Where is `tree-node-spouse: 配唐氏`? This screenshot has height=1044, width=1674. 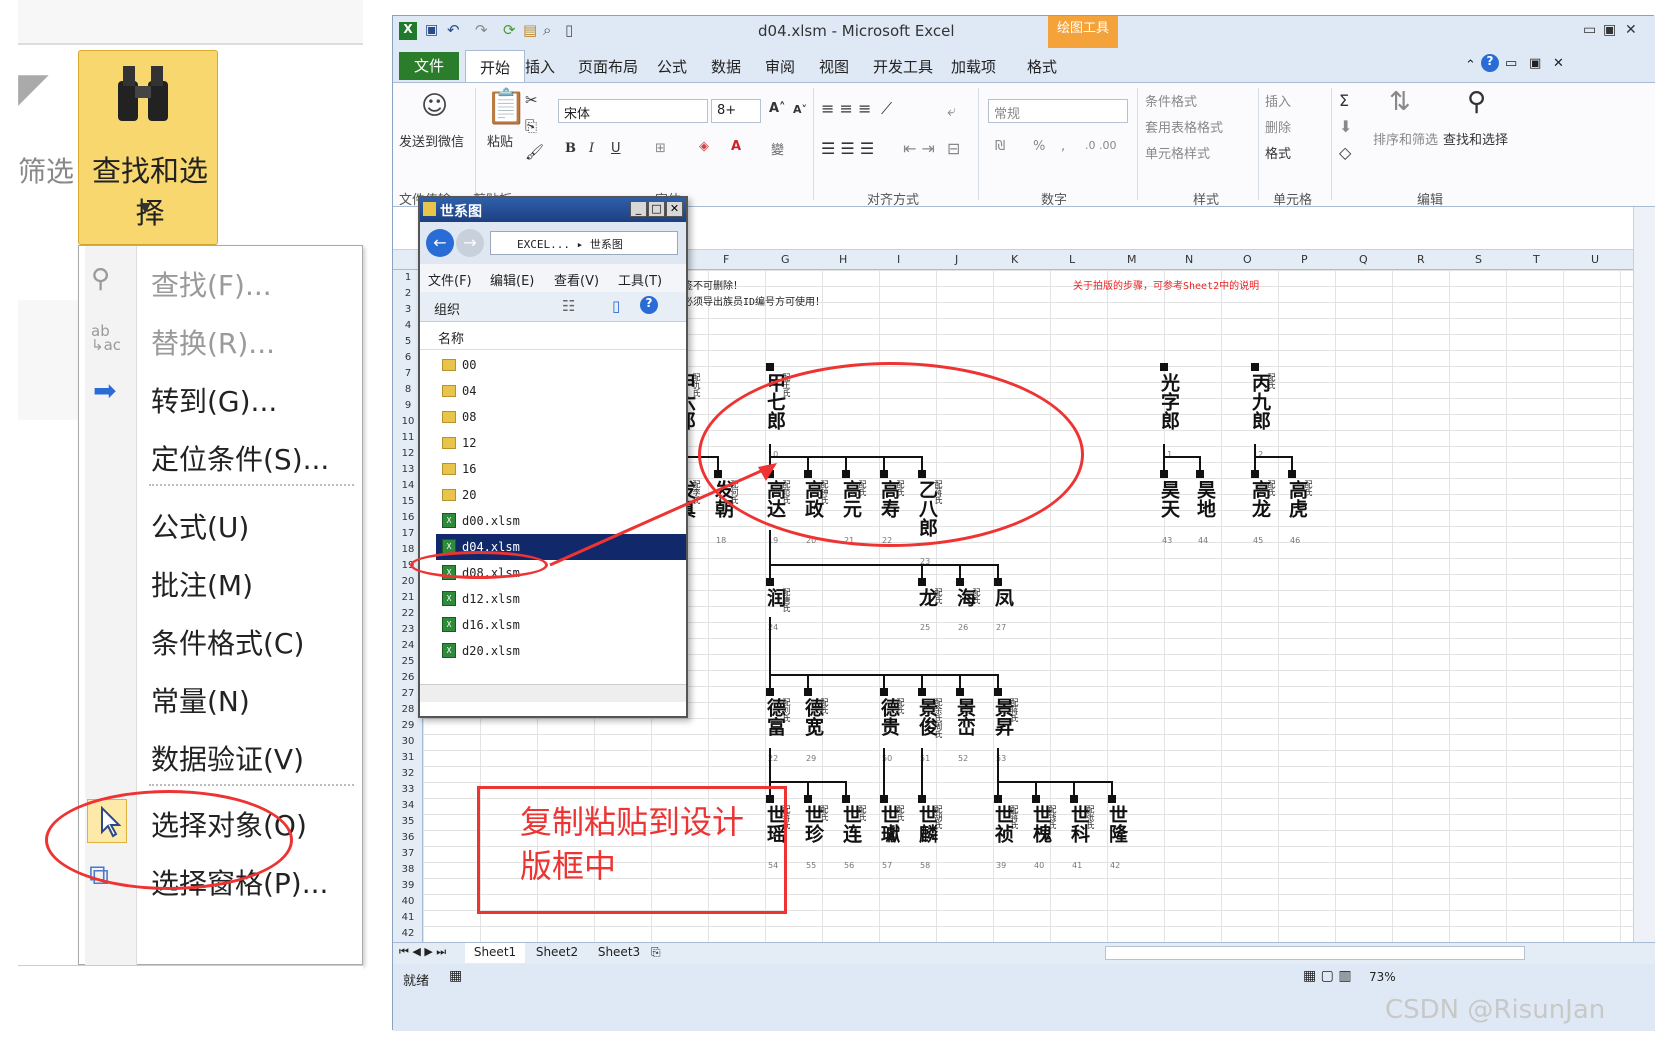
tree-node-spouse: 配唐氏 is located at coordinates (786, 600).